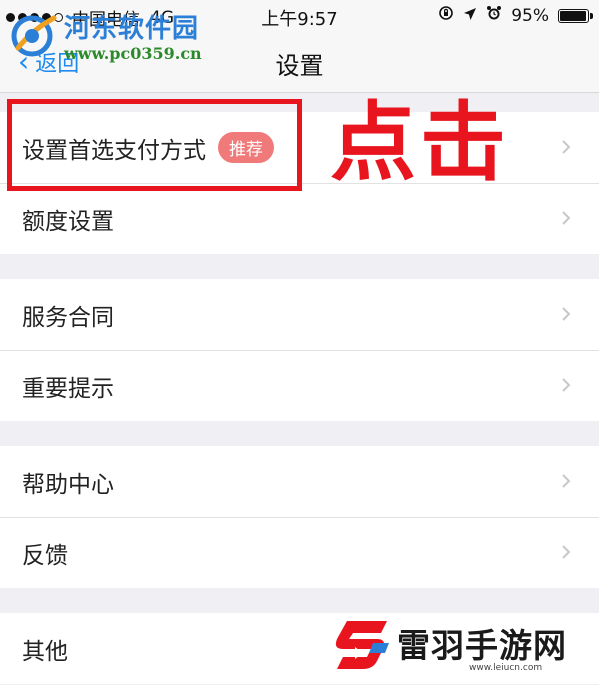  I want to click on list-item-important-notice: 重要提示, so click(299, 385).